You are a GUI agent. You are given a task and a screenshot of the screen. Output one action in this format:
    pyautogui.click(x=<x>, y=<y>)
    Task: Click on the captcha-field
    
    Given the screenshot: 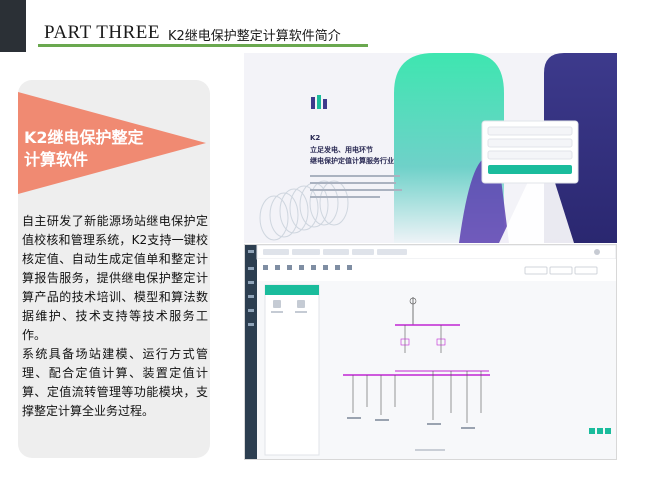 What is the action you would take?
    pyautogui.click(x=530, y=155)
    